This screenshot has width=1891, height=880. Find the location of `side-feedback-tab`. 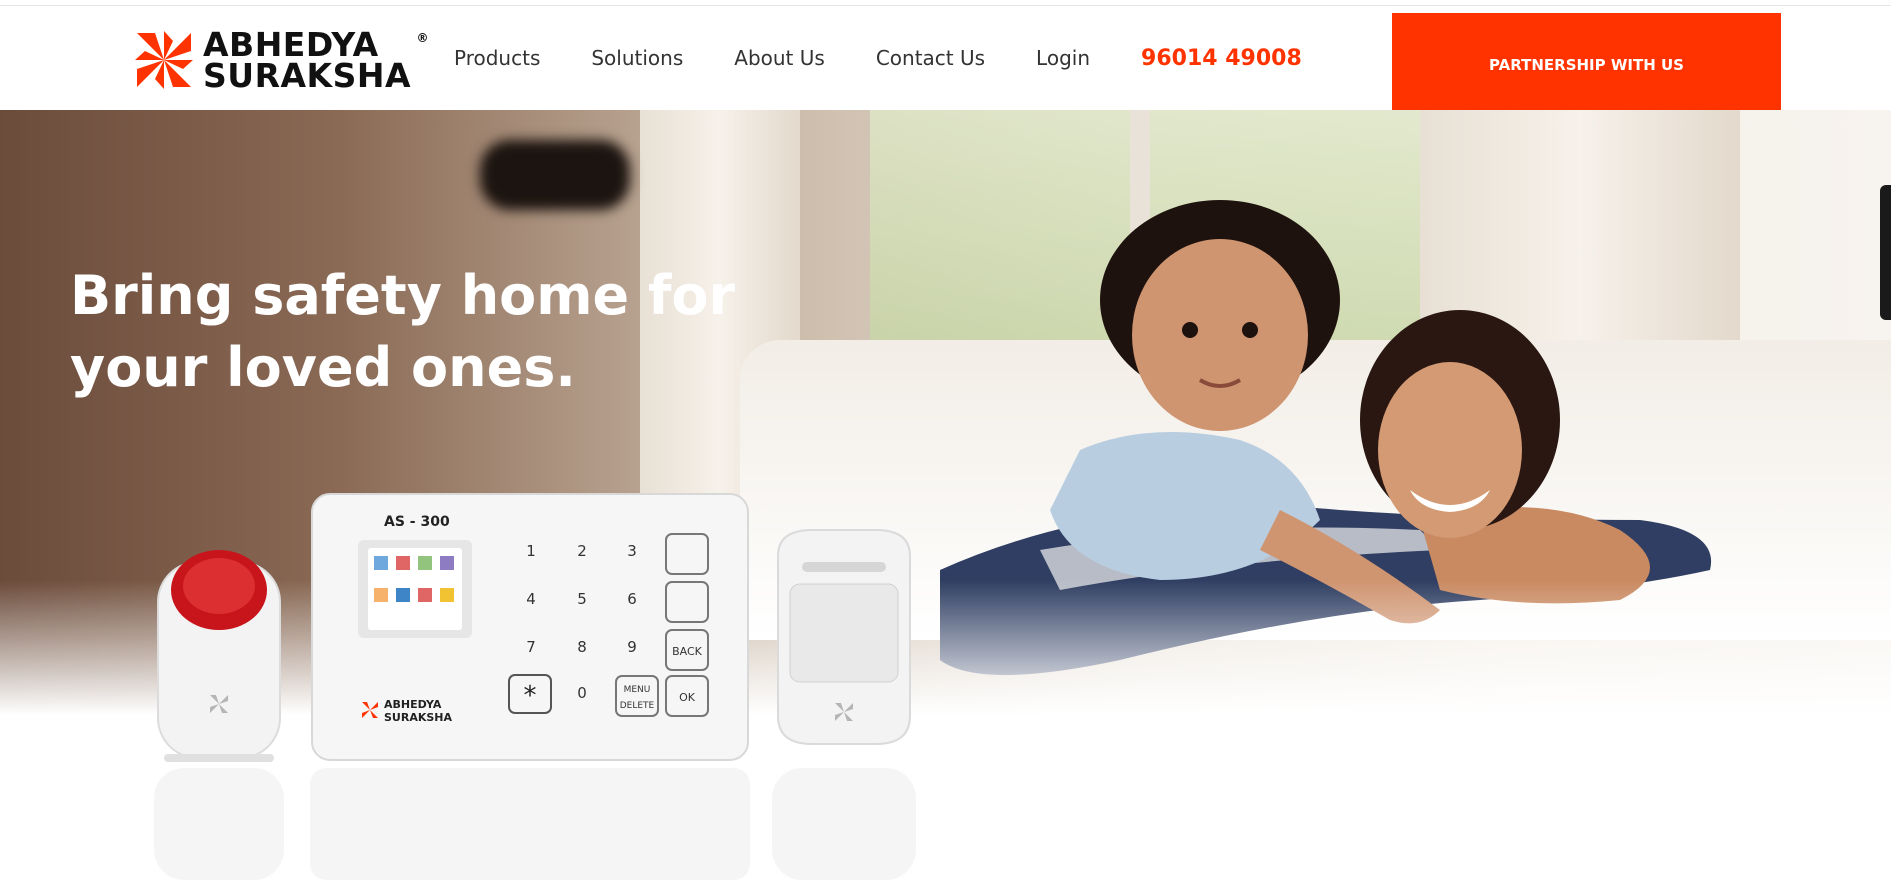

side-feedback-tab is located at coordinates (1885, 252).